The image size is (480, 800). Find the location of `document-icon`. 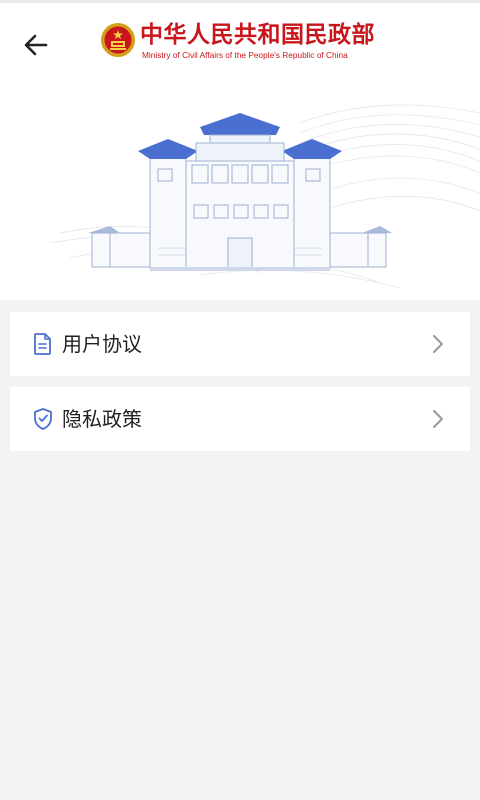

document-icon is located at coordinates (42, 344).